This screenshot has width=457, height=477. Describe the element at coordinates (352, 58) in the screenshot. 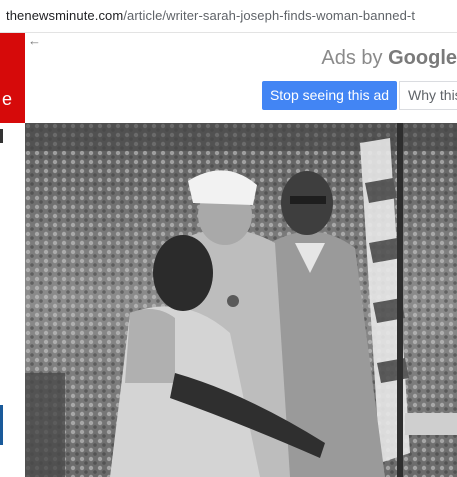

I see `ads-by-text: Ads by` at that location.